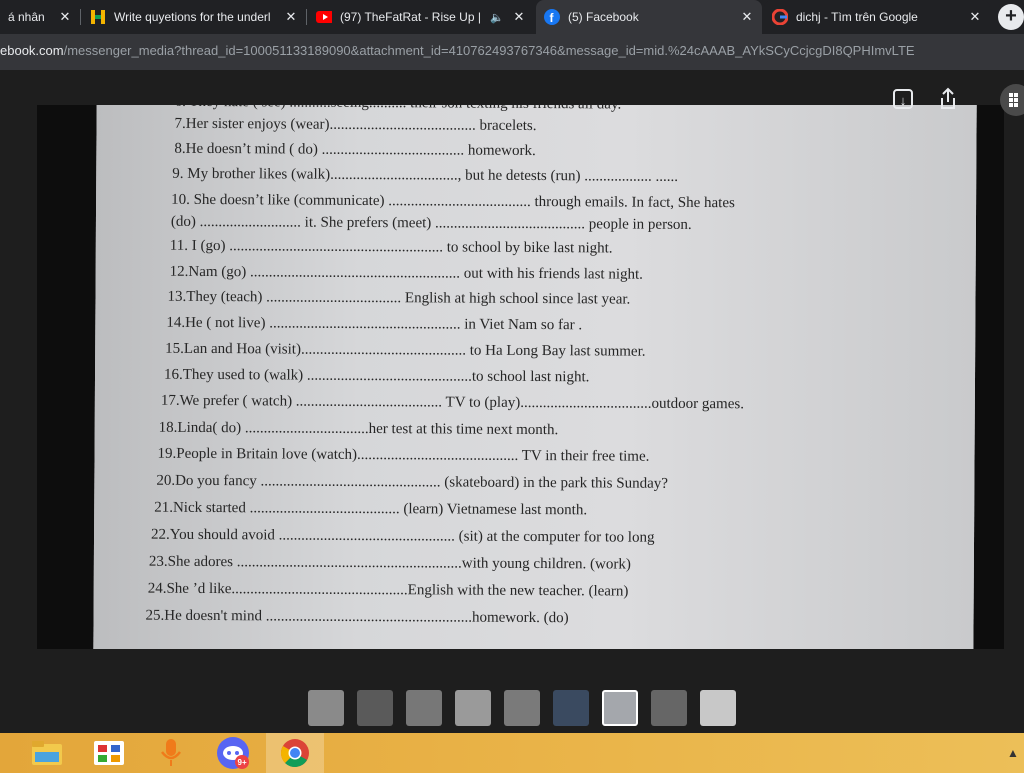 This screenshot has height=773, width=1024. What do you see at coordinates (1013, 753) in the screenshot?
I see `tray-chevron-icon: ▲` at bounding box center [1013, 753].